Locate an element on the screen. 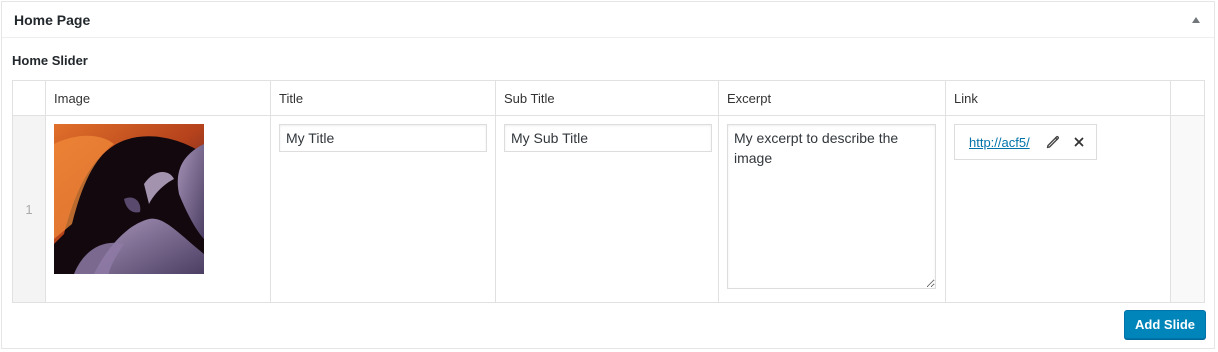  add-slide-button: Add Slide is located at coordinates (1165, 324).